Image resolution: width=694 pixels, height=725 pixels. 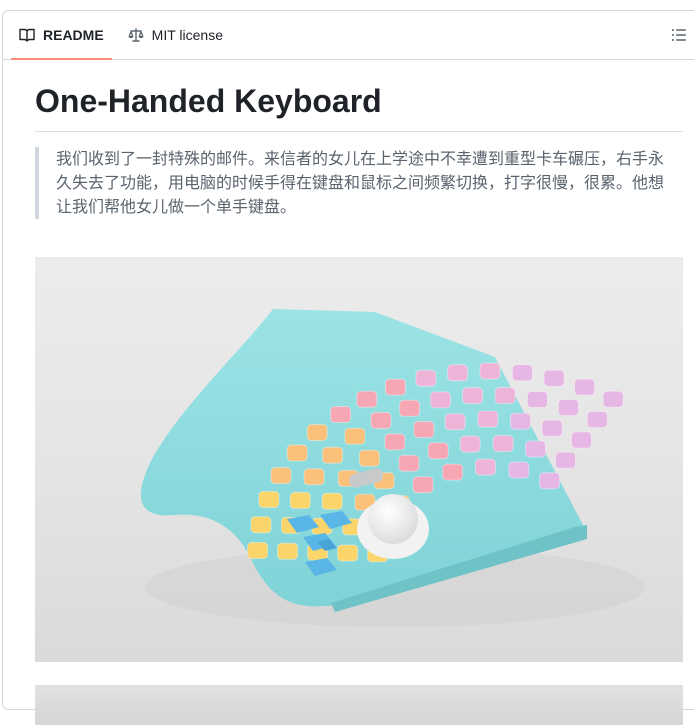 What do you see at coordinates (359, 705) in the screenshot?
I see `second-photo` at bounding box center [359, 705].